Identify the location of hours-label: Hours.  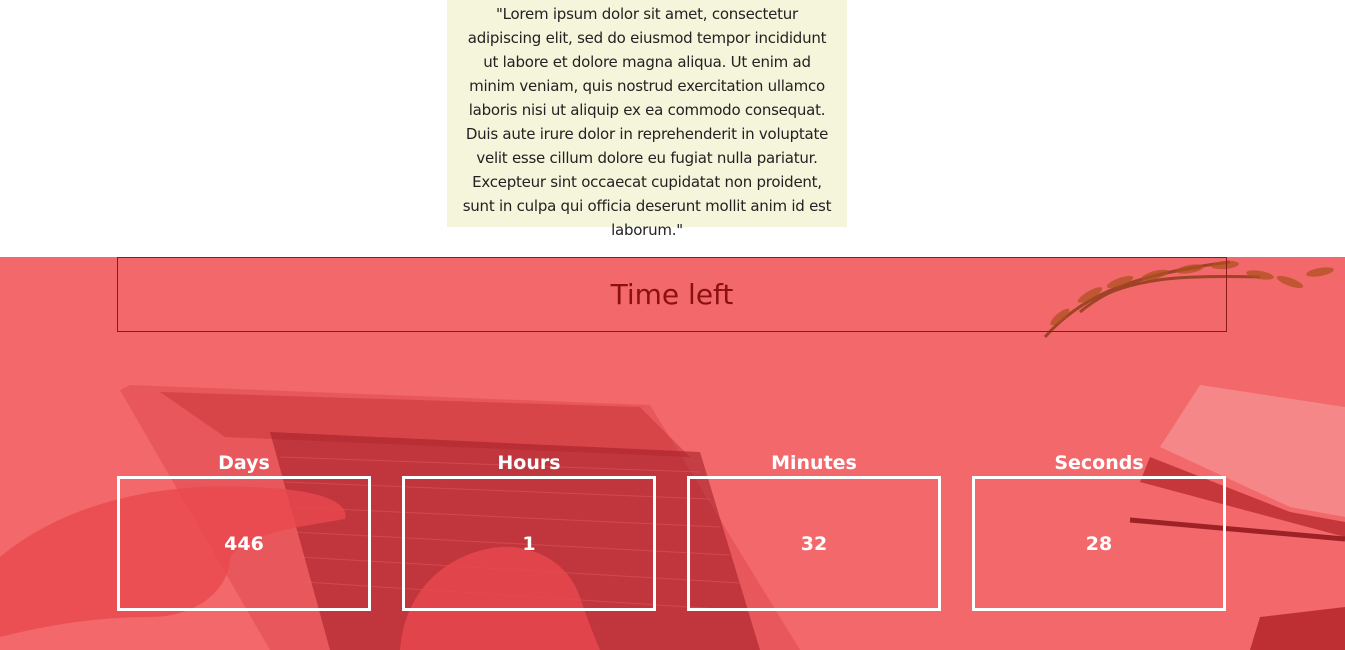
(529, 463).